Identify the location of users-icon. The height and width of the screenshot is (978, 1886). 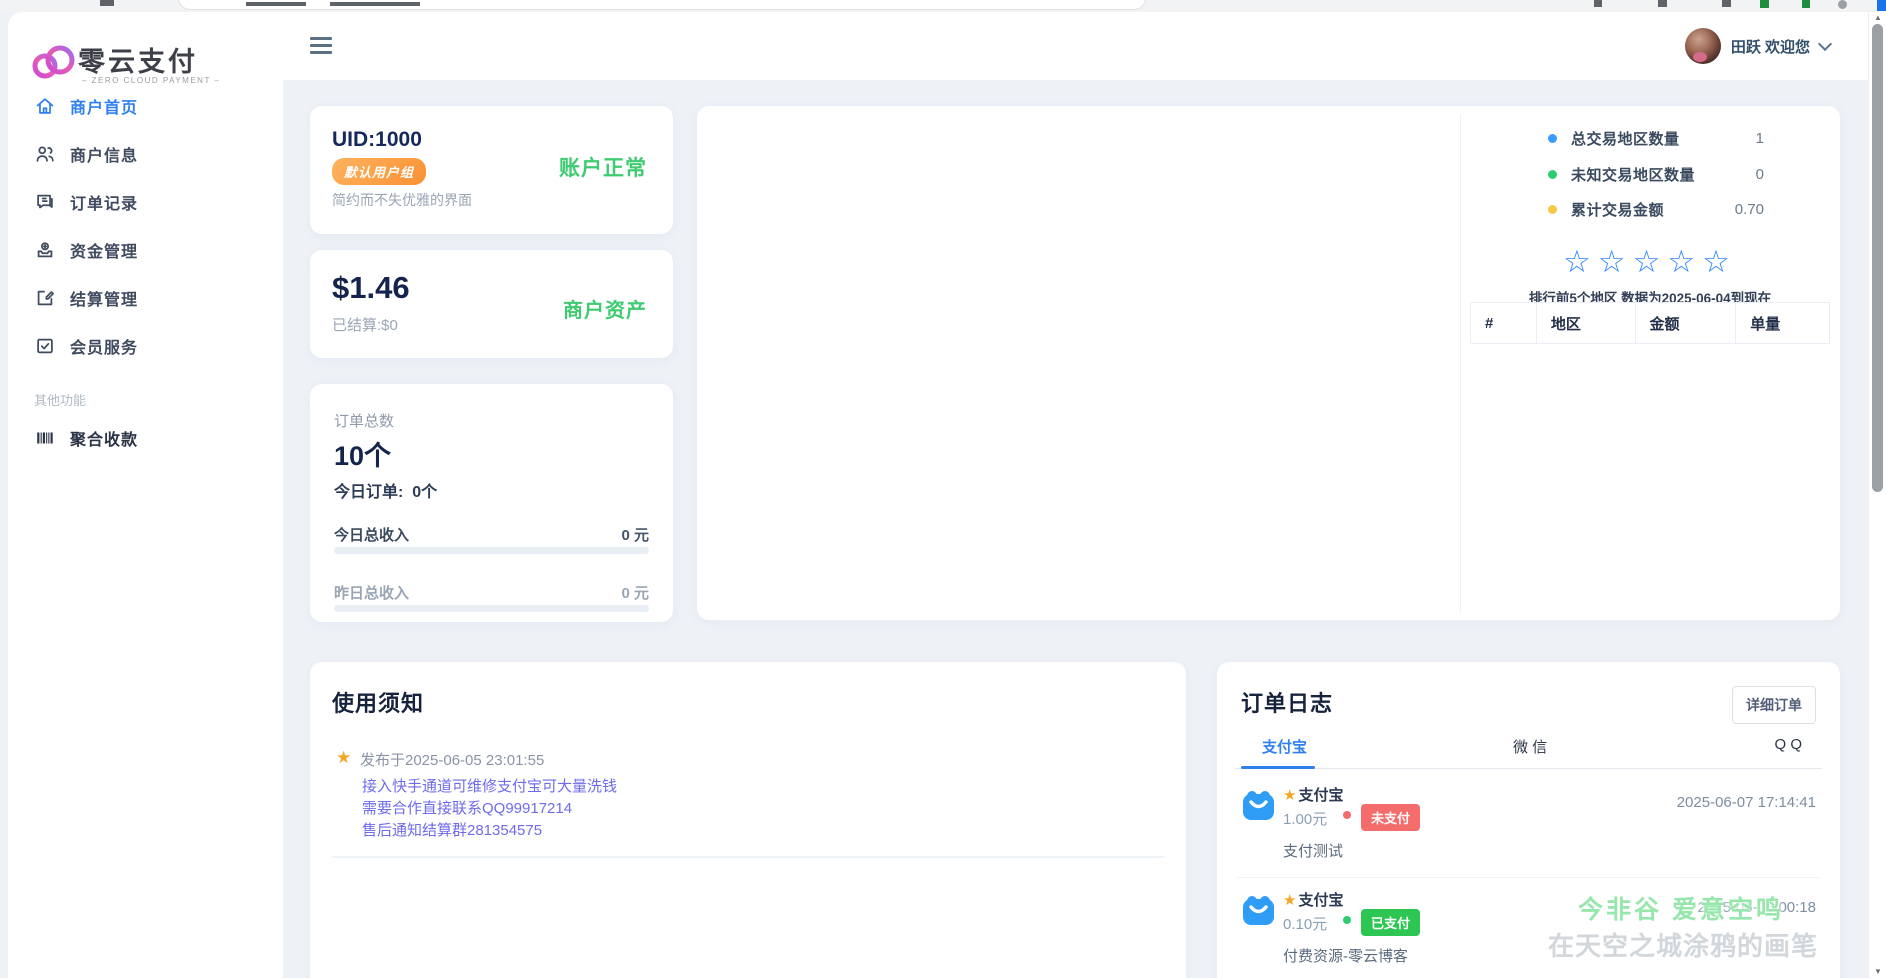
(45, 154).